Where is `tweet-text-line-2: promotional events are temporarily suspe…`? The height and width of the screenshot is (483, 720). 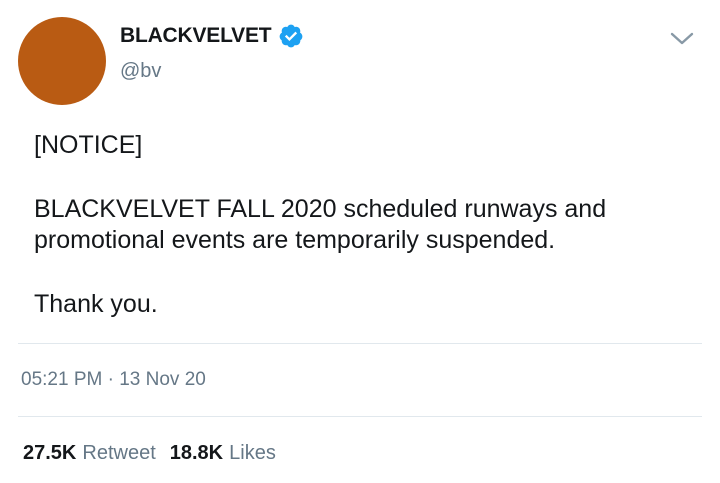
tweet-text-line-2: promotional events are temporarily suspe… is located at coordinates (295, 240).